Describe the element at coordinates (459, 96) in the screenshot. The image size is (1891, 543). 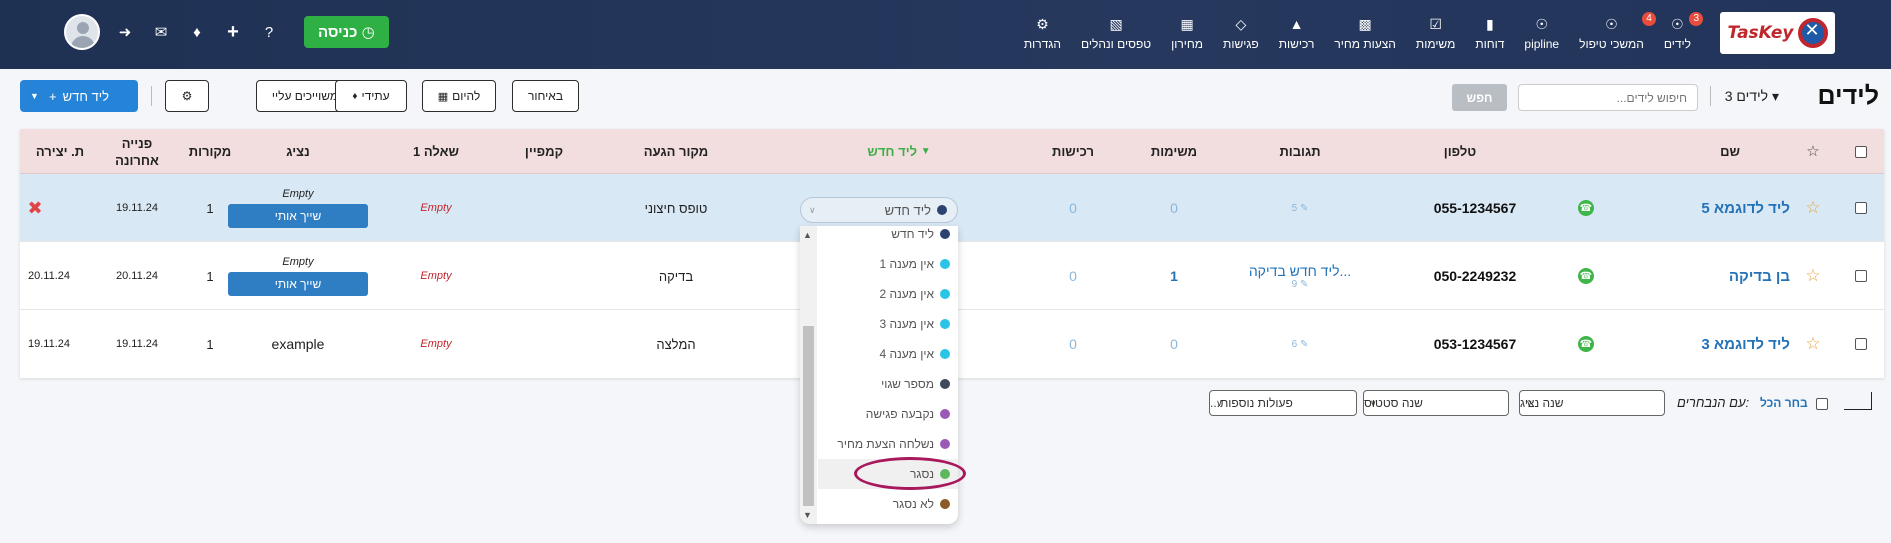
I see `today-button: ▦ להיום` at that location.